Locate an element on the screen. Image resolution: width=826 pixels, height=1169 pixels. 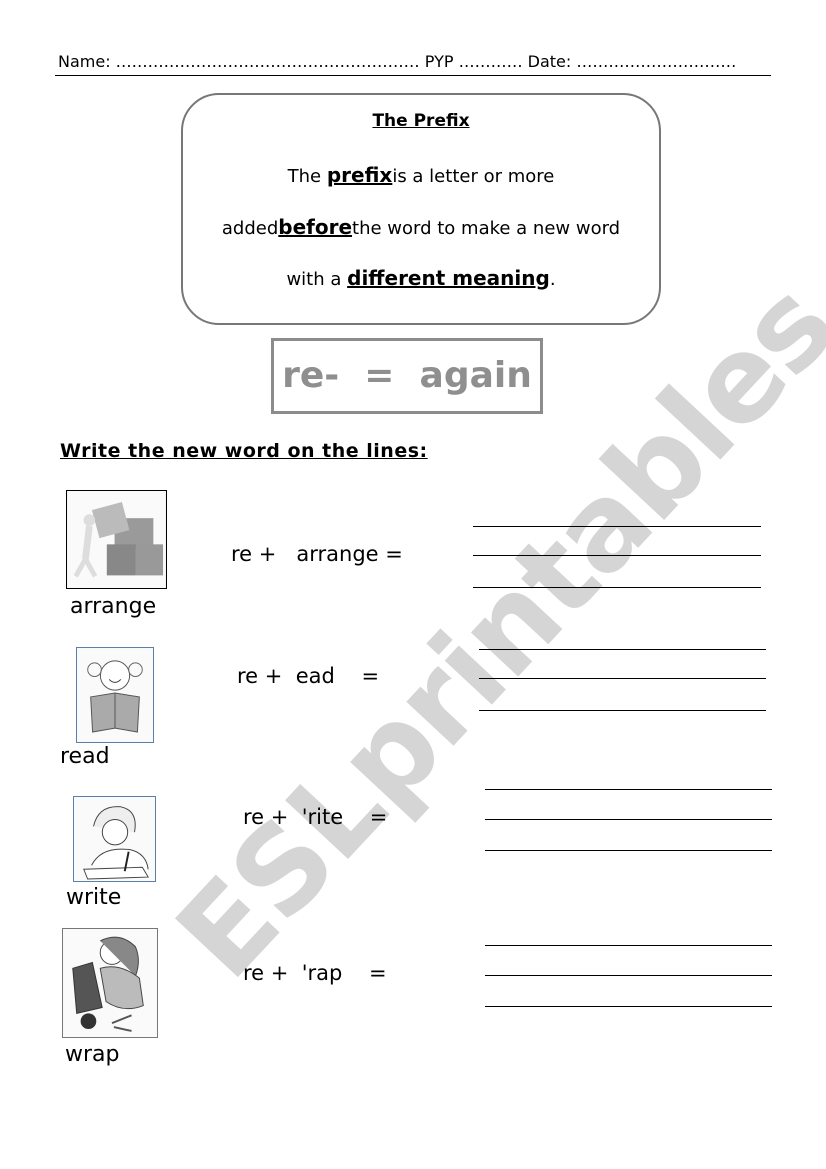
definition-line-2: addedbeforethe word to make a new word is located at coordinates (421, 227).